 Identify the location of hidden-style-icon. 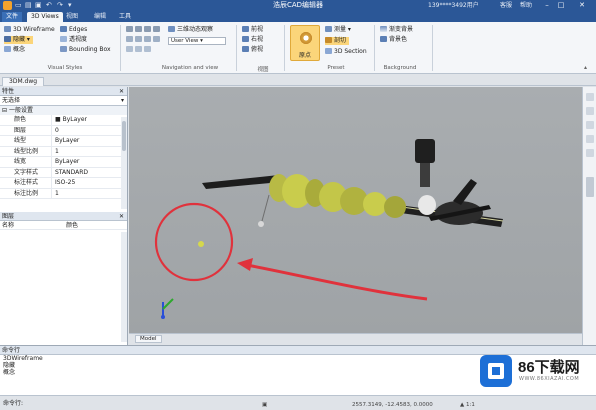
(7, 39).